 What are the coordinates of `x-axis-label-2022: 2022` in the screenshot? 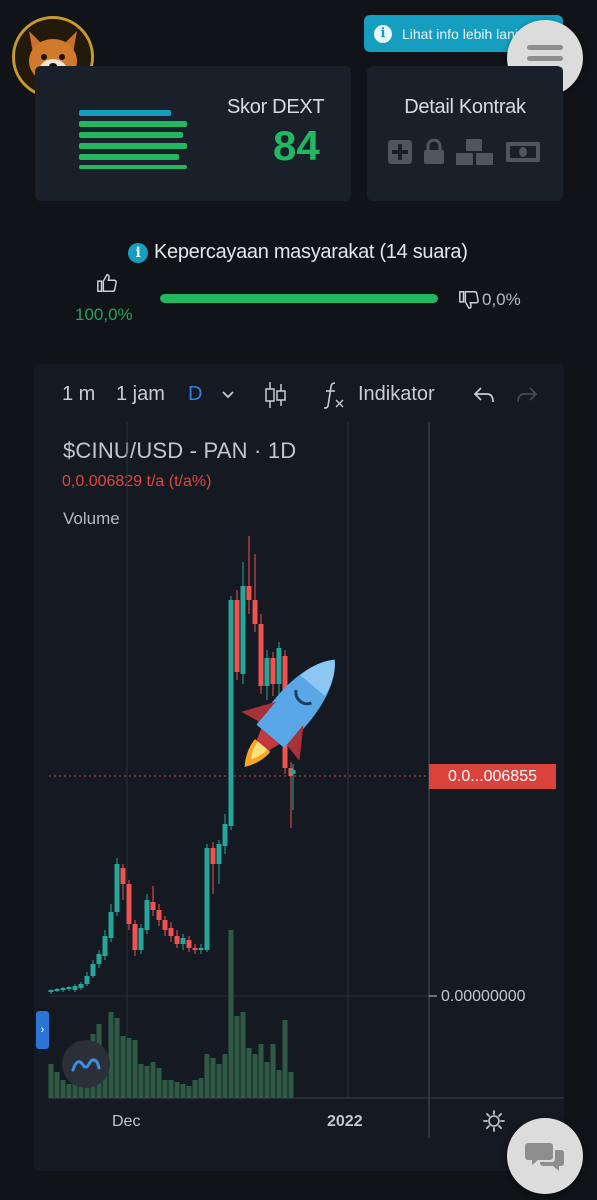 It's located at (345, 1121).